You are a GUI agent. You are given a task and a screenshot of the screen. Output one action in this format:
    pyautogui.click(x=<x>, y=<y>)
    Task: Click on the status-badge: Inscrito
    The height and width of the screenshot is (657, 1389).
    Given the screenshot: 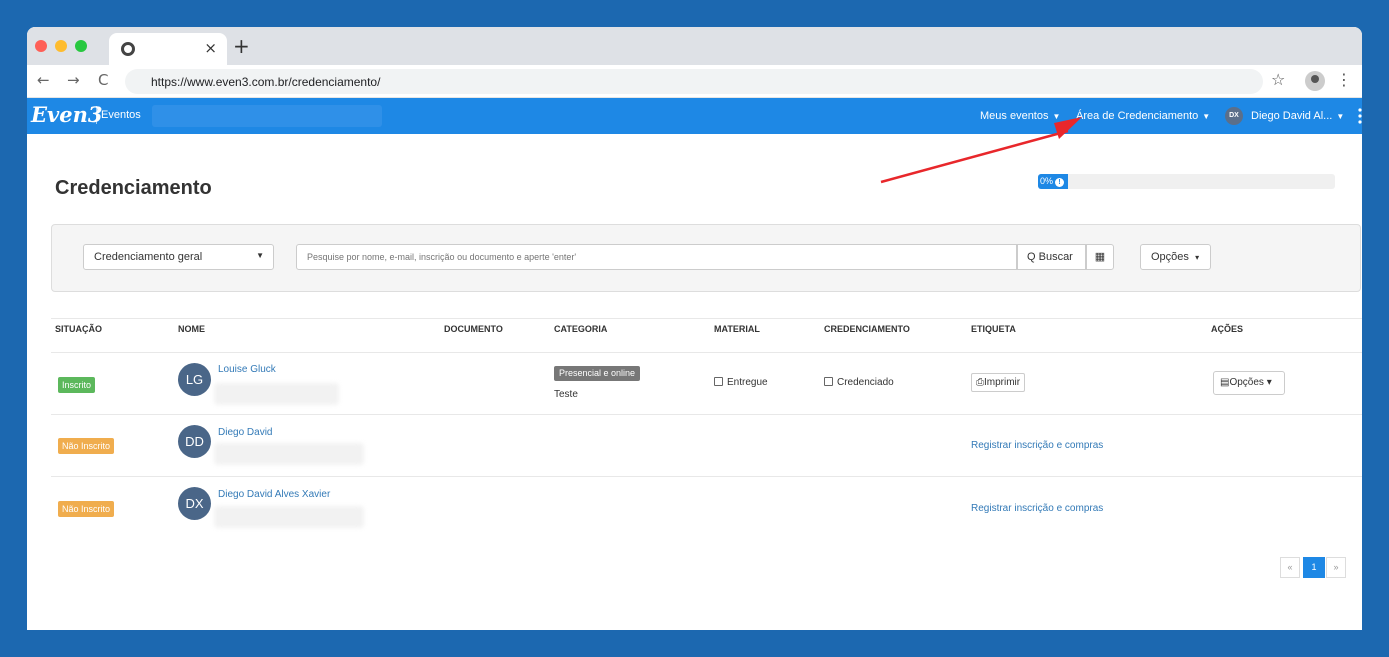 What is the action you would take?
    pyautogui.click(x=77, y=385)
    